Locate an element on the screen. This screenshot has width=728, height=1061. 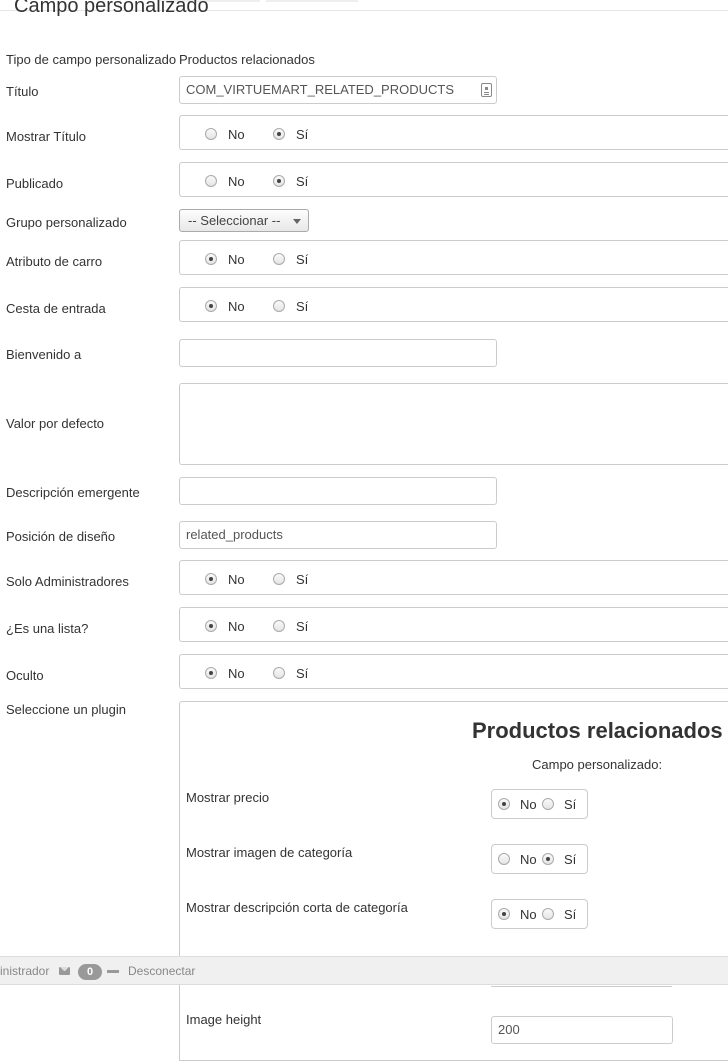
mostrar-imagen-no-radio is located at coordinates (504, 859).